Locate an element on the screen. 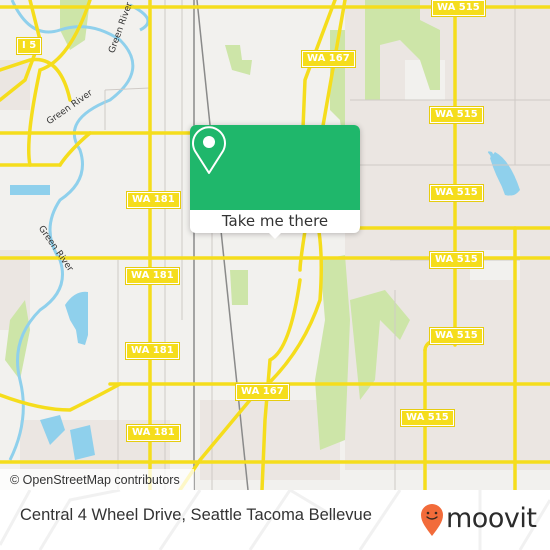 The image size is (550, 550). take-me-there-popup: Take me there is located at coordinates (275, 182).